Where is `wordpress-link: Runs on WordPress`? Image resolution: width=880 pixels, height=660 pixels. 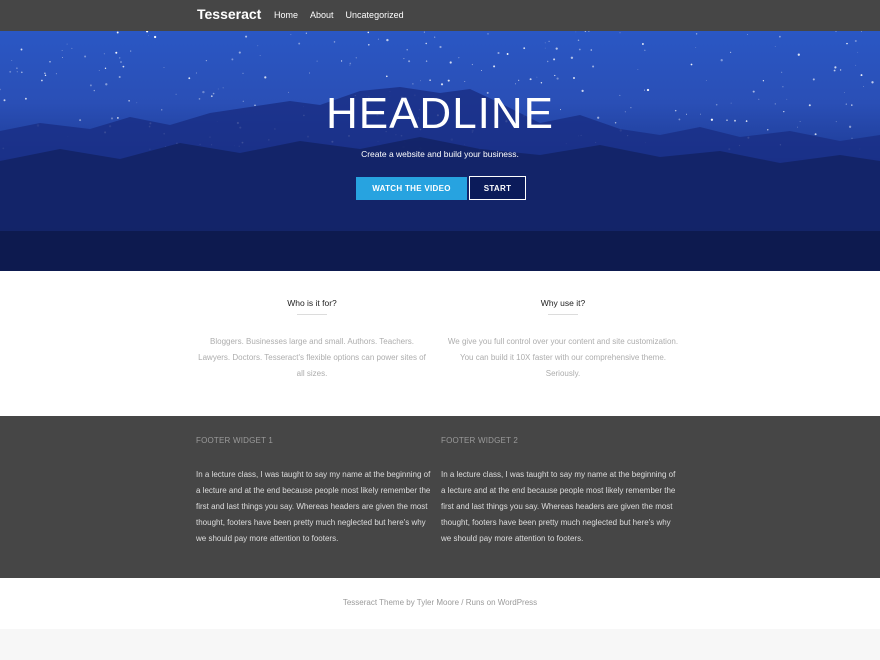
wordpress-link: Runs on WordPress is located at coordinates (501, 602).